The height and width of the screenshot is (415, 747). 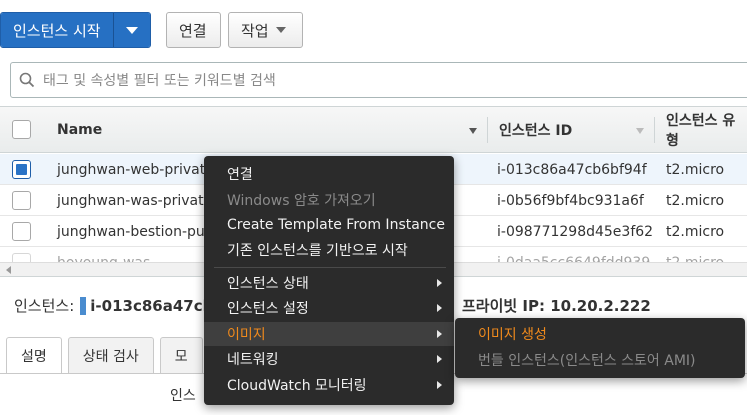 I want to click on menu-item-label: 이미지, so click(x=246, y=335).